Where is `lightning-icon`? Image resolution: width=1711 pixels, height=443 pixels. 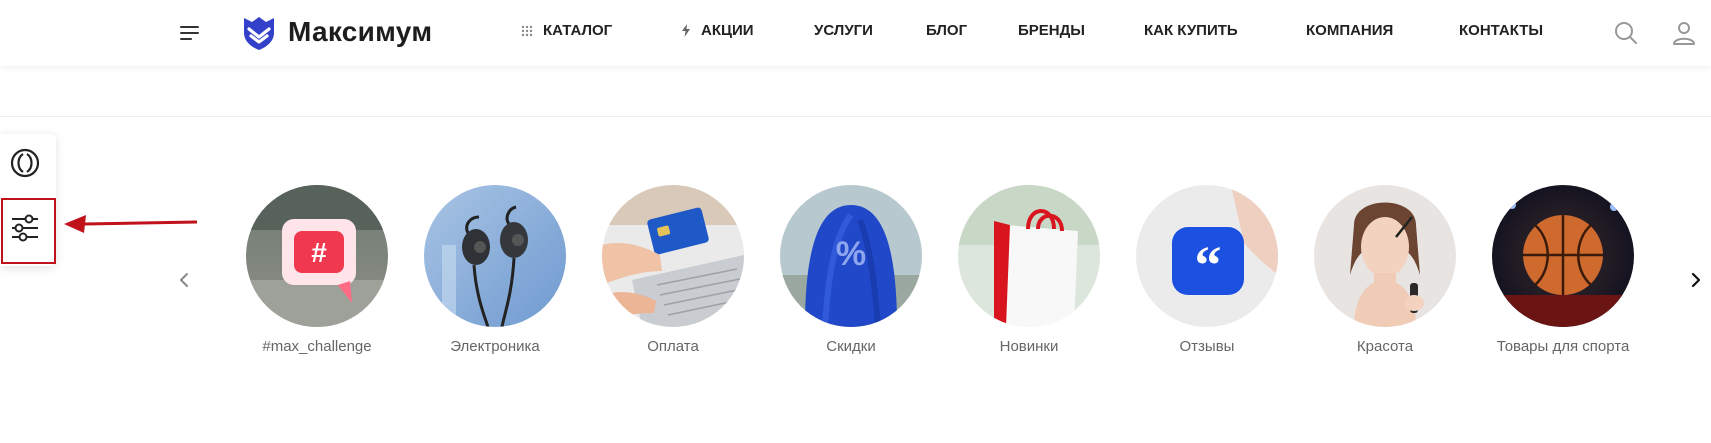 lightning-icon is located at coordinates (686, 30).